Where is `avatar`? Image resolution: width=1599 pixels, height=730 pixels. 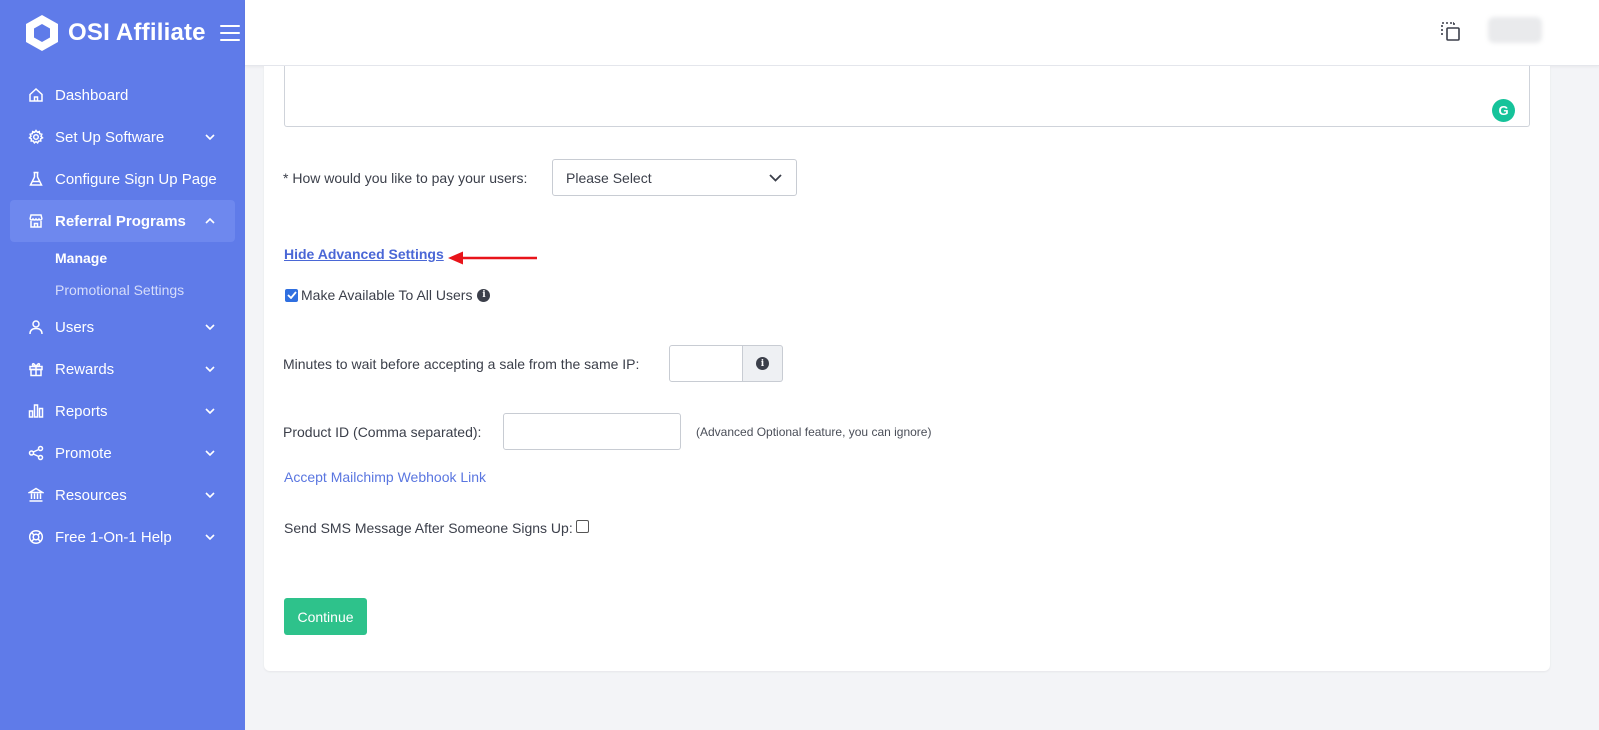 avatar is located at coordinates (1515, 30).